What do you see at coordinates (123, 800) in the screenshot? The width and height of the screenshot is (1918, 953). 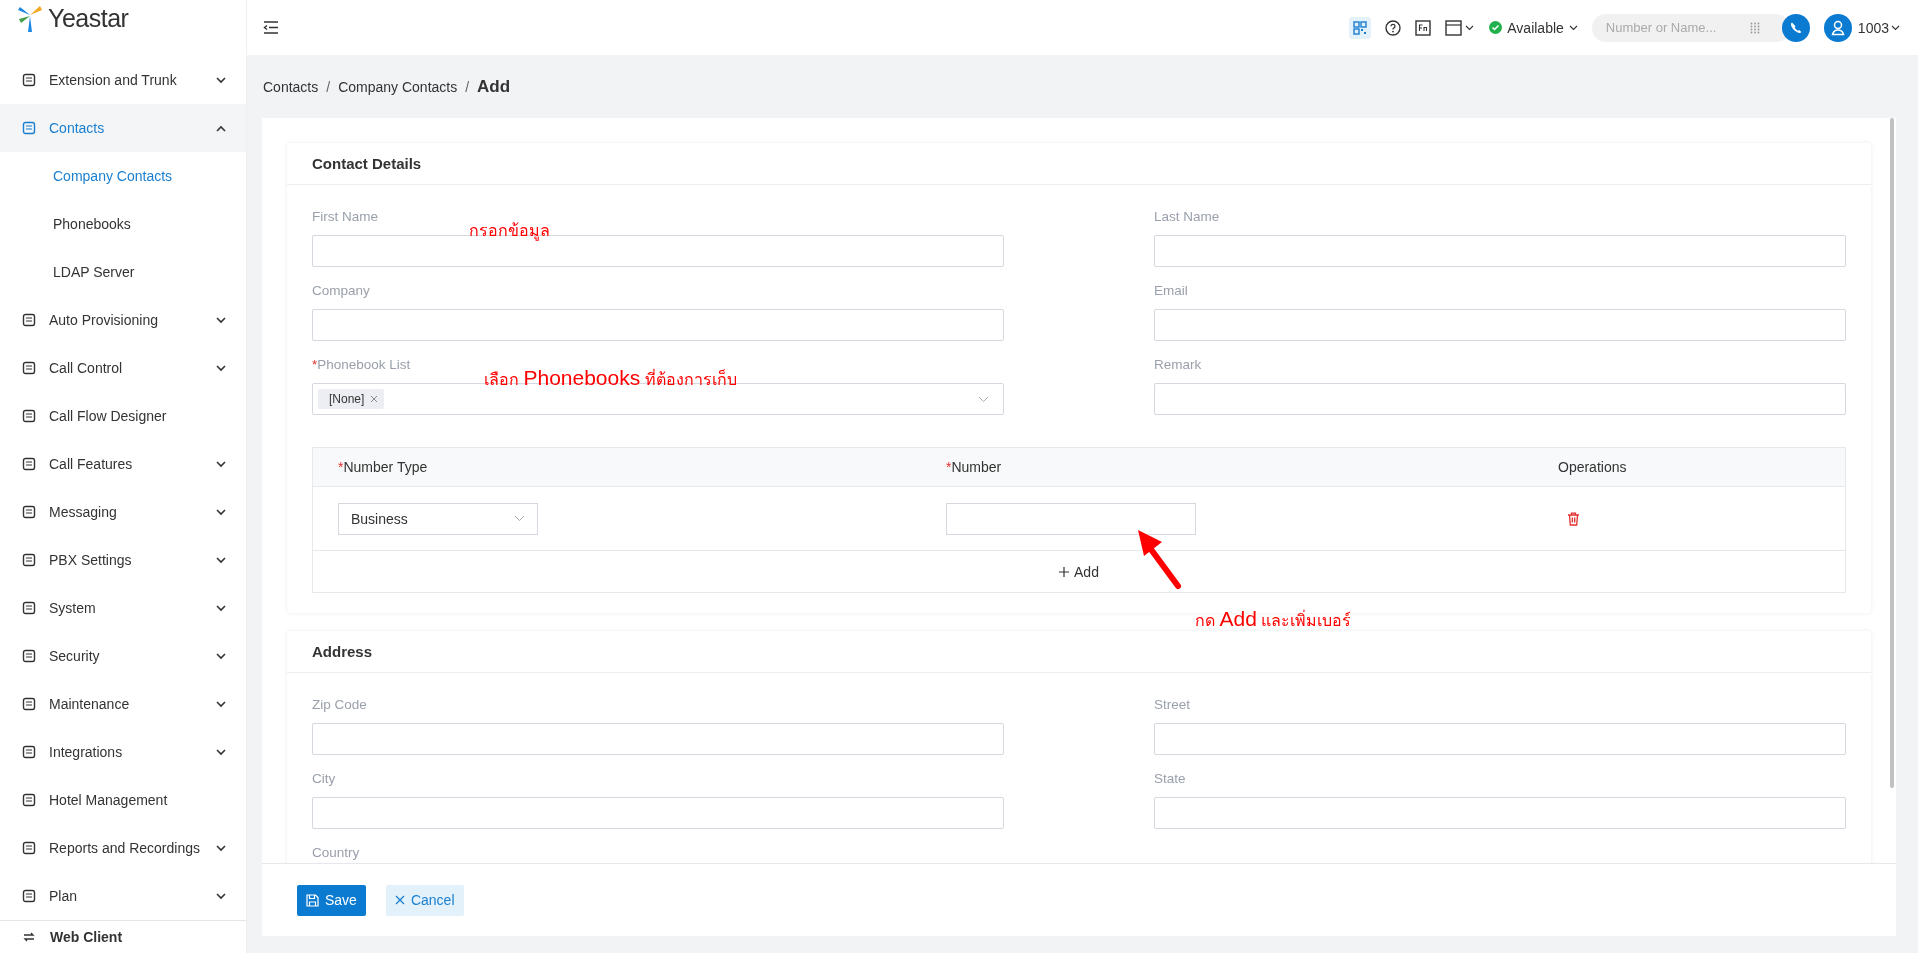 I see `sidebar-item: Hotel Management` at bounding box center [123, 800].